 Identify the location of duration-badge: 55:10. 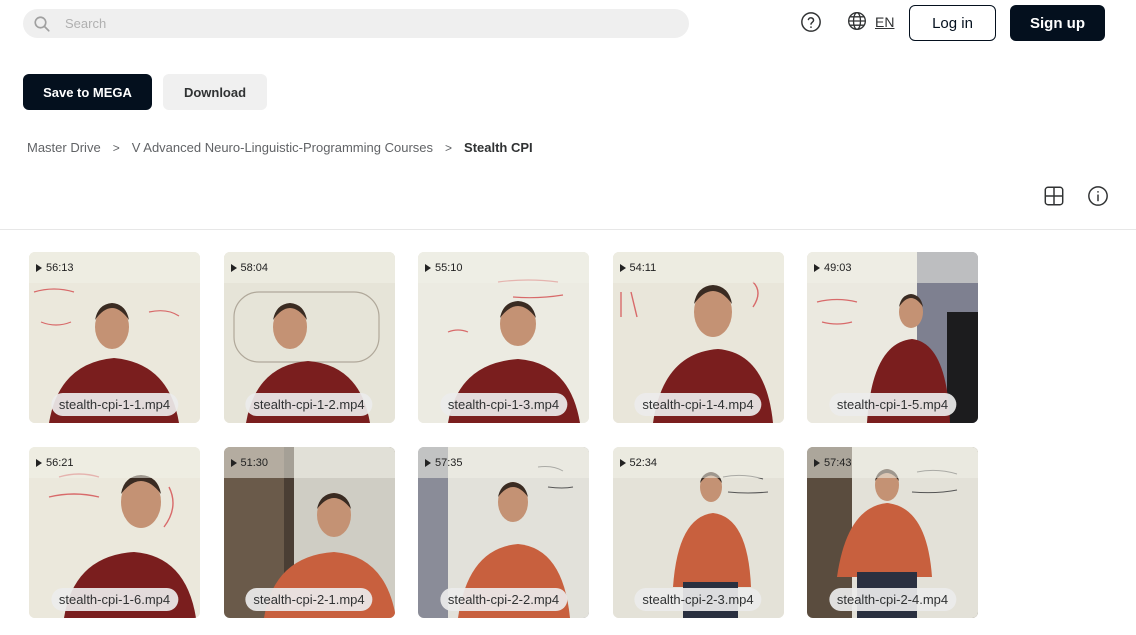
(503, 267).